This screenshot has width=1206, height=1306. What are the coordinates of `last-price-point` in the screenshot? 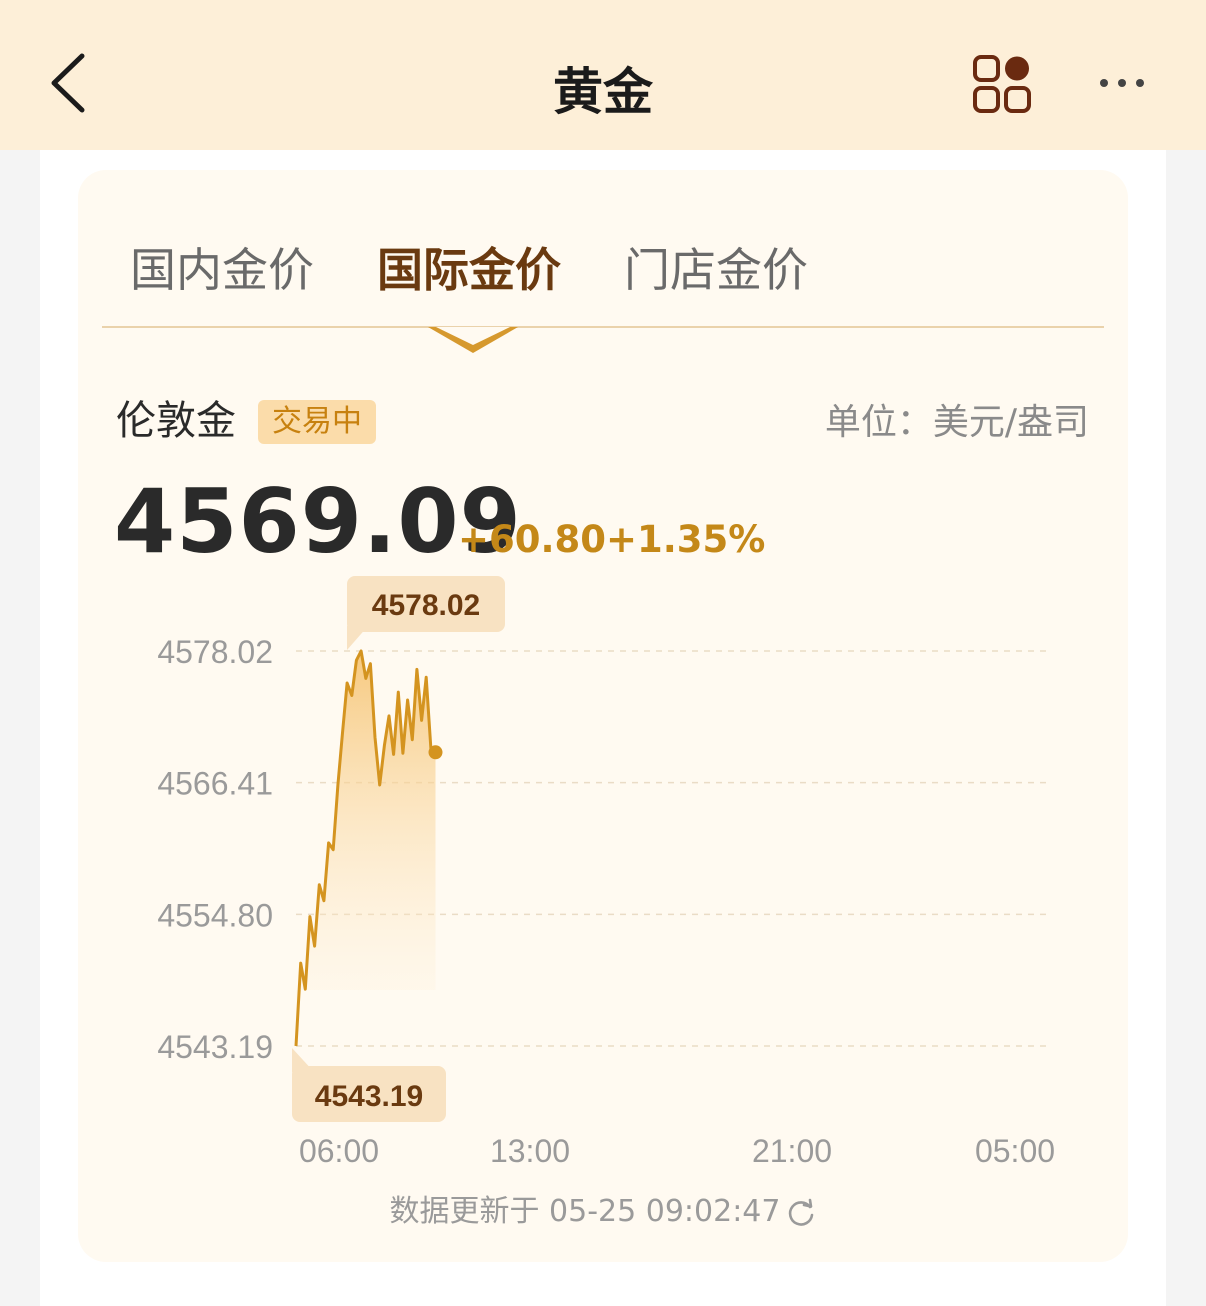 It's located at (435, 752).